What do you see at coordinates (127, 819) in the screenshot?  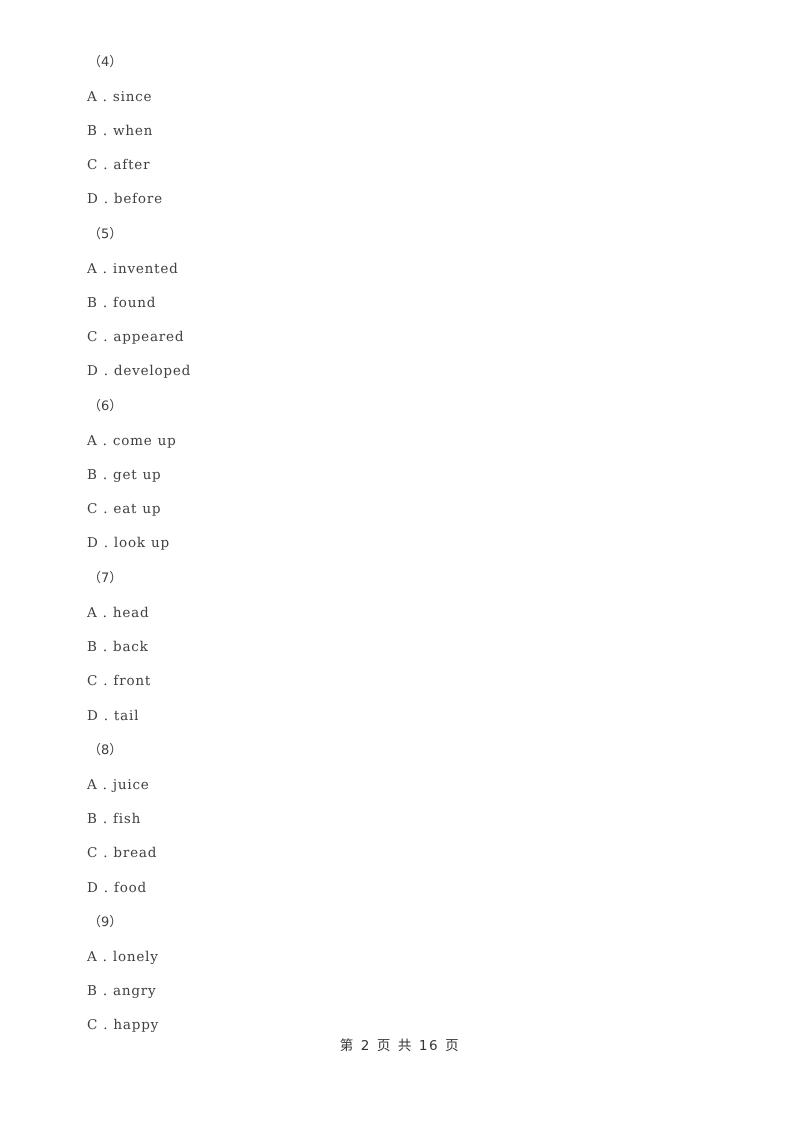 I see `option-text: fish` at bounding box center [127, 819].